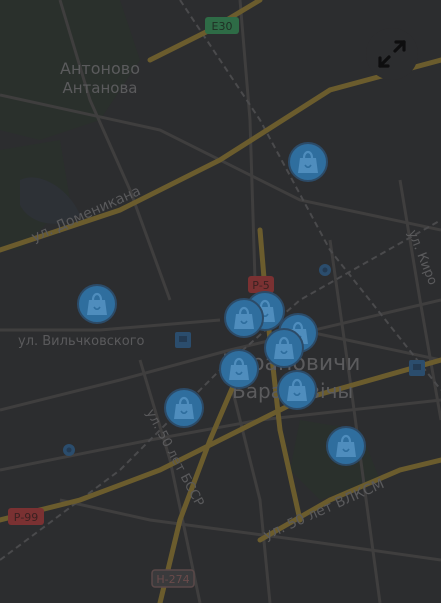 This screenshot has height=603, width=441. I want to click on svg-text: Н-274, so click(172, 579).